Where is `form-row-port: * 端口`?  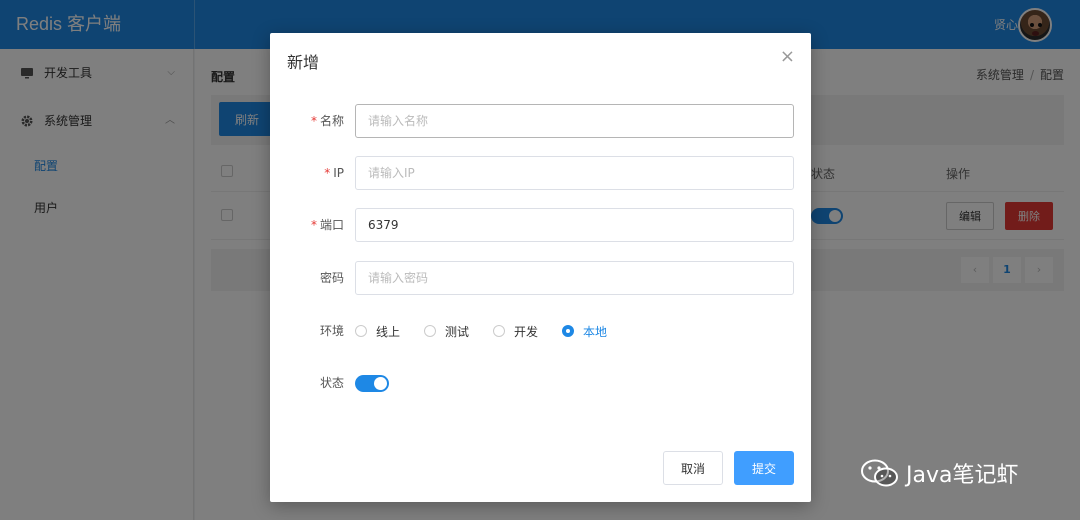 form-row-port: * 端口 is located at coordinates (540, 225).